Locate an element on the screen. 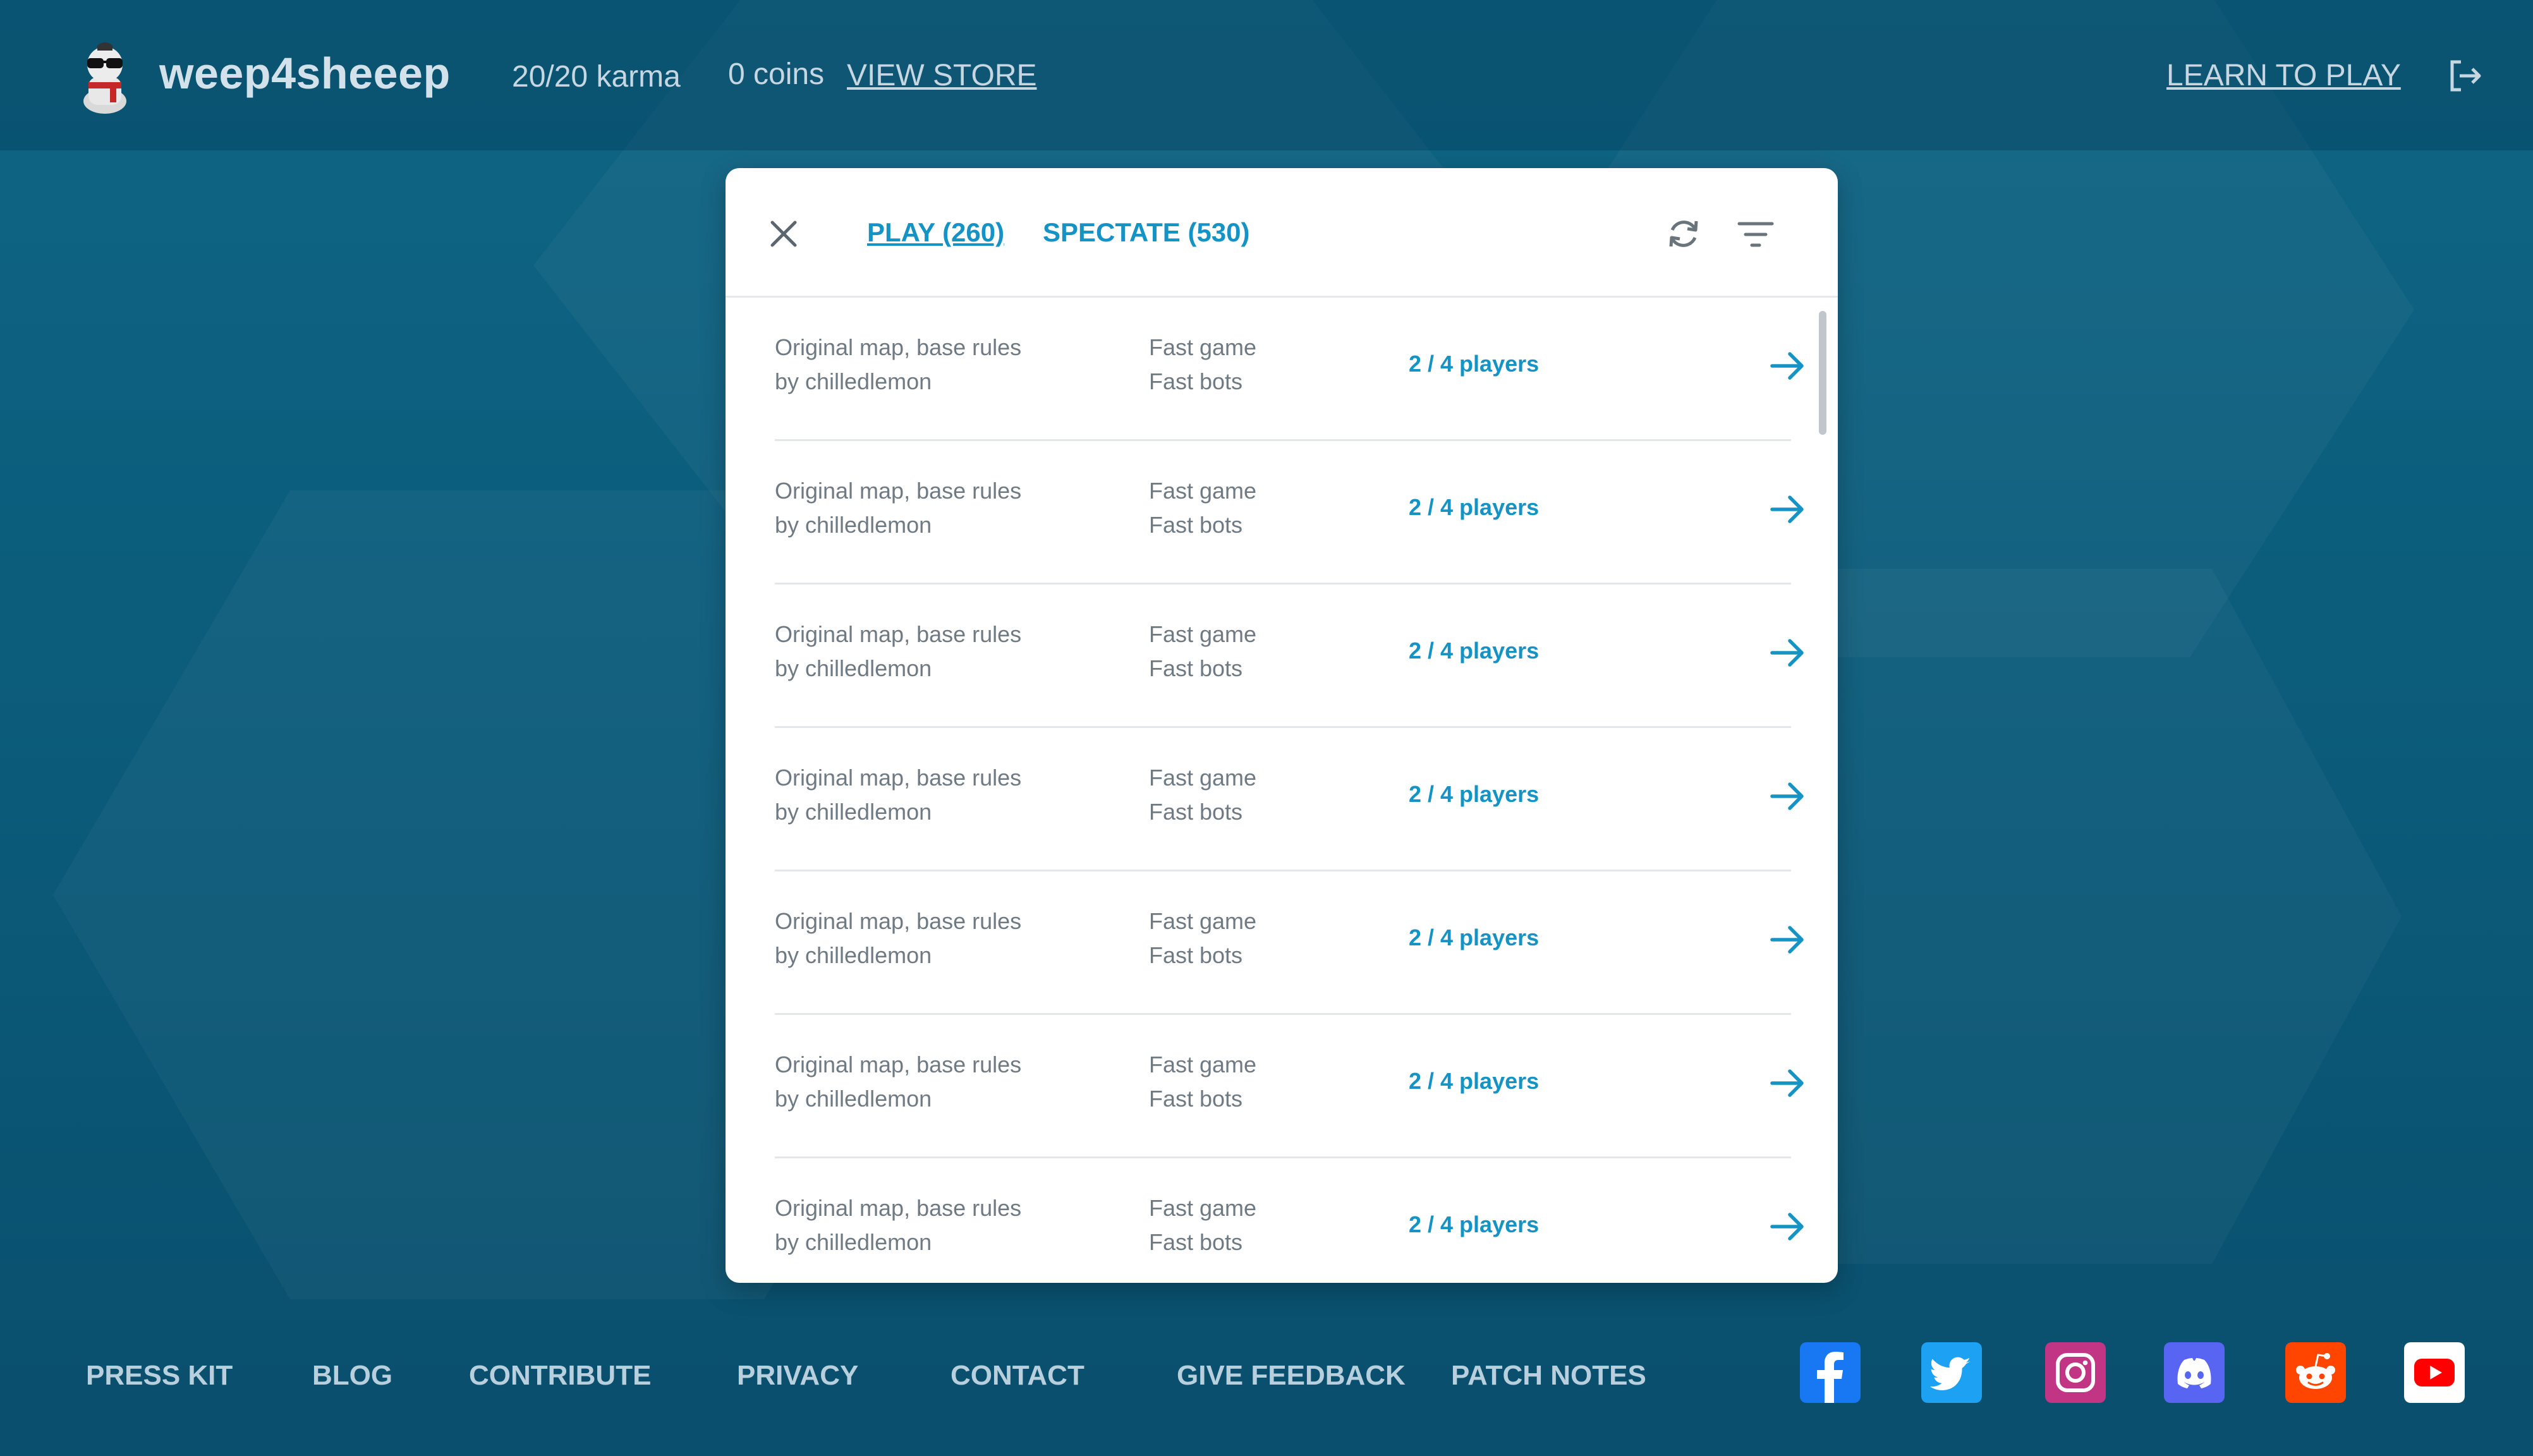 This screenshot has height=1456, width=2533. avatar is located at coordinates (105, 76).